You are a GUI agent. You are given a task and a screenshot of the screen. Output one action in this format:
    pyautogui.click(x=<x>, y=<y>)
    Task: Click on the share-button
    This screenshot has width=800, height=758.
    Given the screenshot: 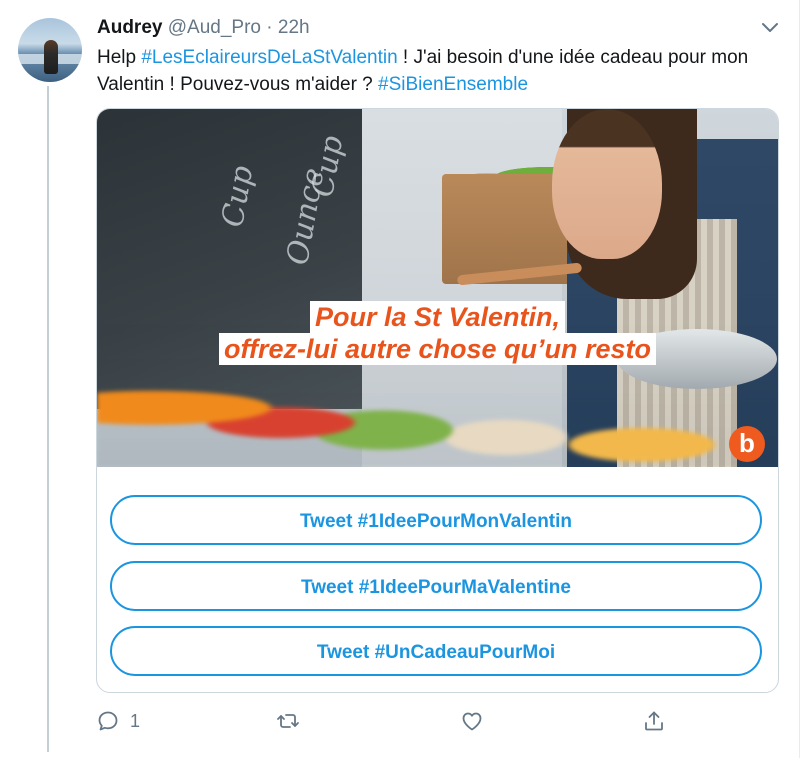 What is the action you would take?
    pyautogui.click(x=654, y=721)
    